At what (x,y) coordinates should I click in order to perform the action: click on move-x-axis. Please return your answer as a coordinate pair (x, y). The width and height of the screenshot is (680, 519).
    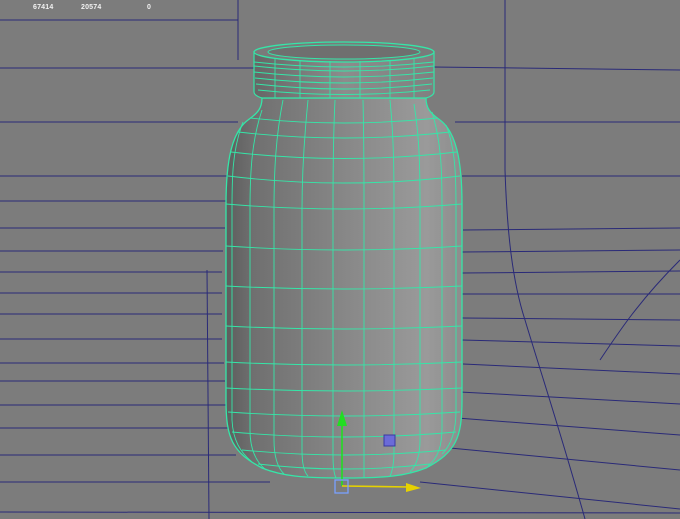
    Looking at the image, I should click on (376, 486).